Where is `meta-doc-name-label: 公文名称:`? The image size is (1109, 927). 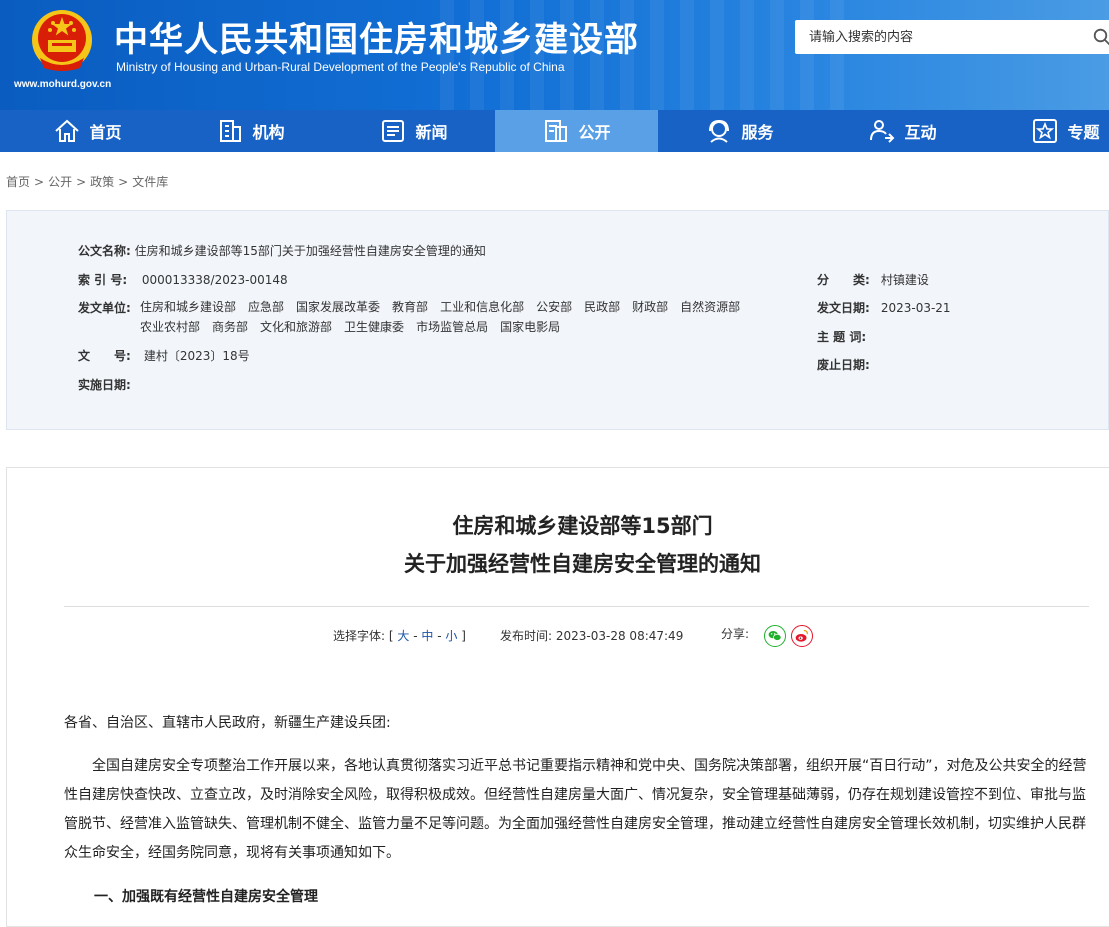
meta-doc-name-label: 公文名称: is located at coordinates (104, 251).